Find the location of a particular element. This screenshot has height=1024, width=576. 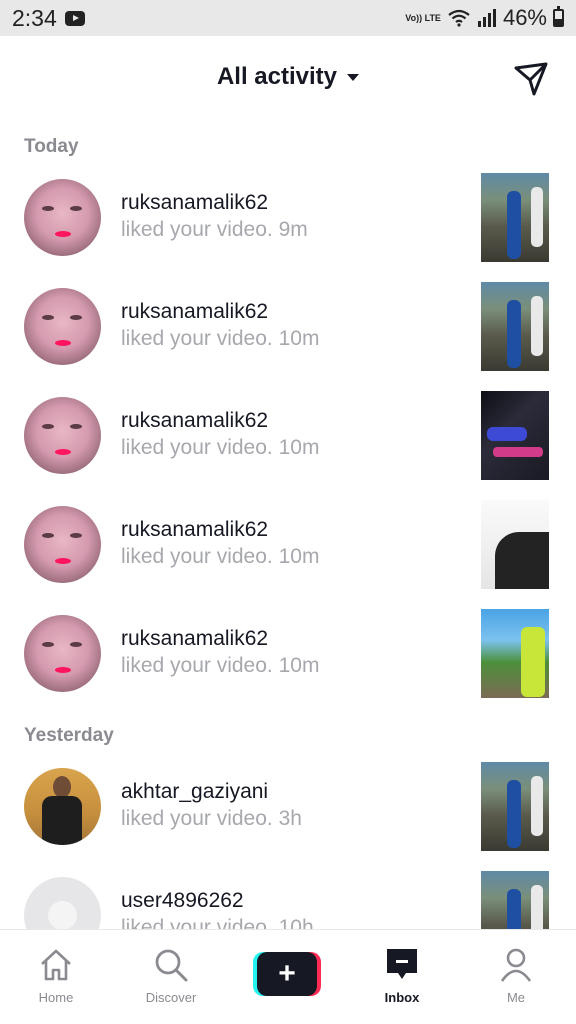

status-bar: 2:34 Vo)) LTE 46% is located at coordinates (288, 18).